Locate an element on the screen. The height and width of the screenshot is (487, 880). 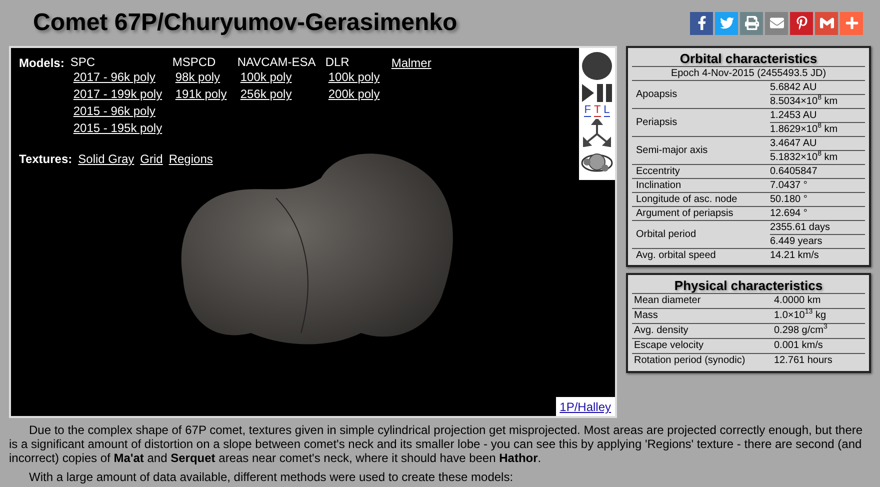
table-cell-text: Avg. density is located at coordinates (661, 331).